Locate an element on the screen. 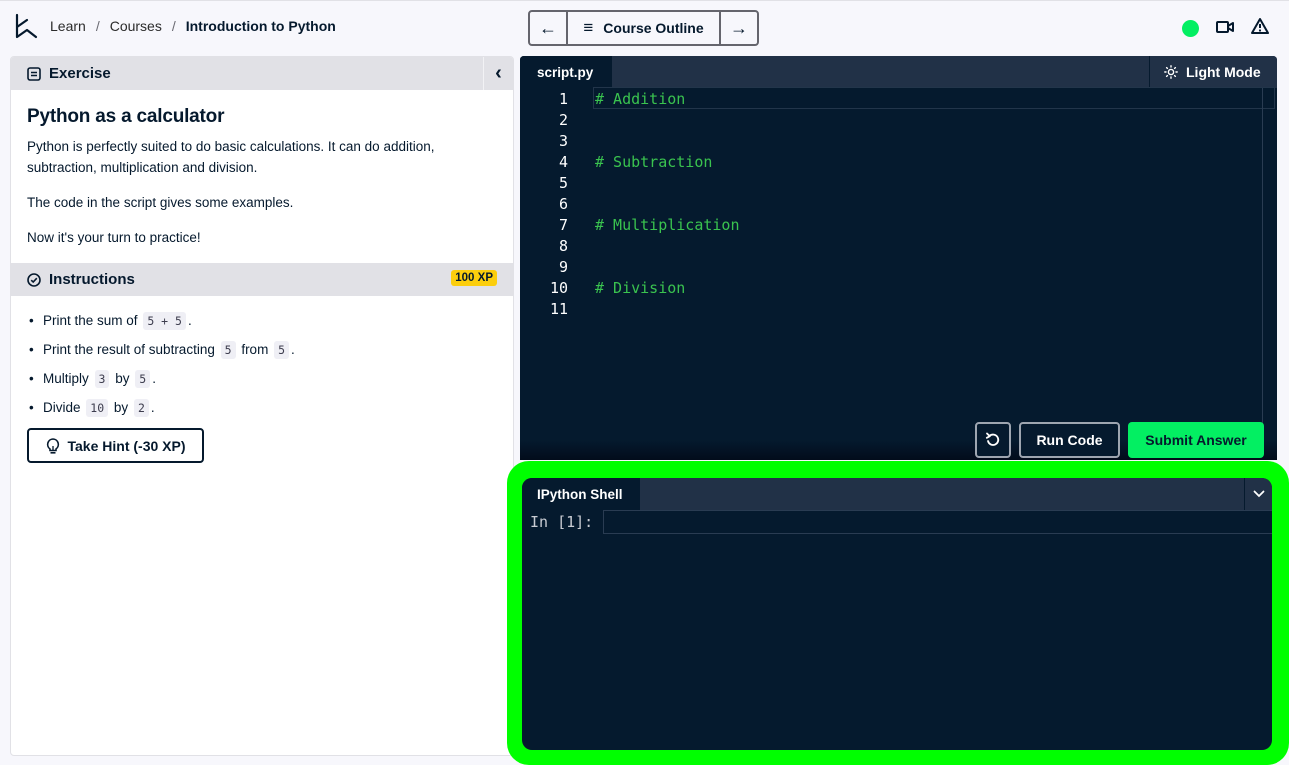 The height and width of the screenshot is (765, 1289). code-line: 6 is located at coordinates (898, 203).